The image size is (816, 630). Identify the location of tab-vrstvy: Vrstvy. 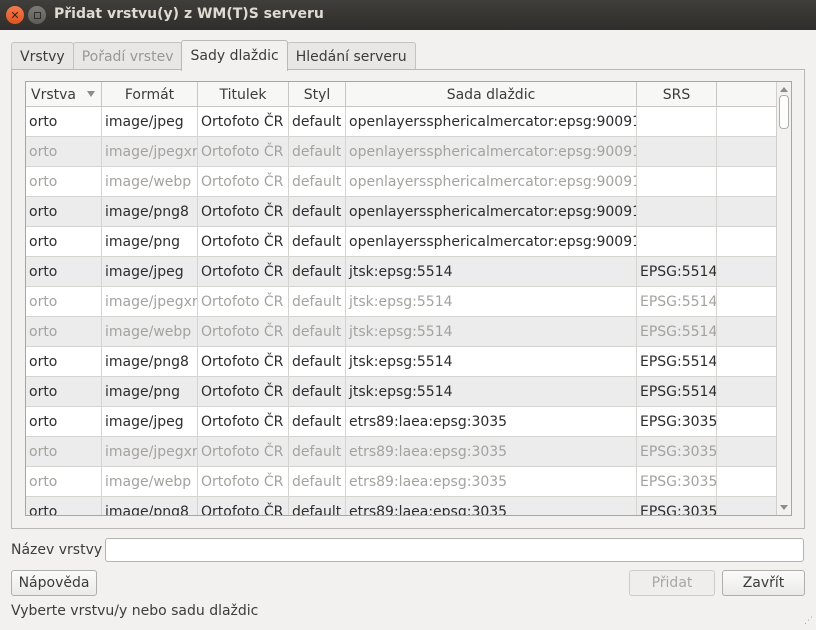
(42, 56).